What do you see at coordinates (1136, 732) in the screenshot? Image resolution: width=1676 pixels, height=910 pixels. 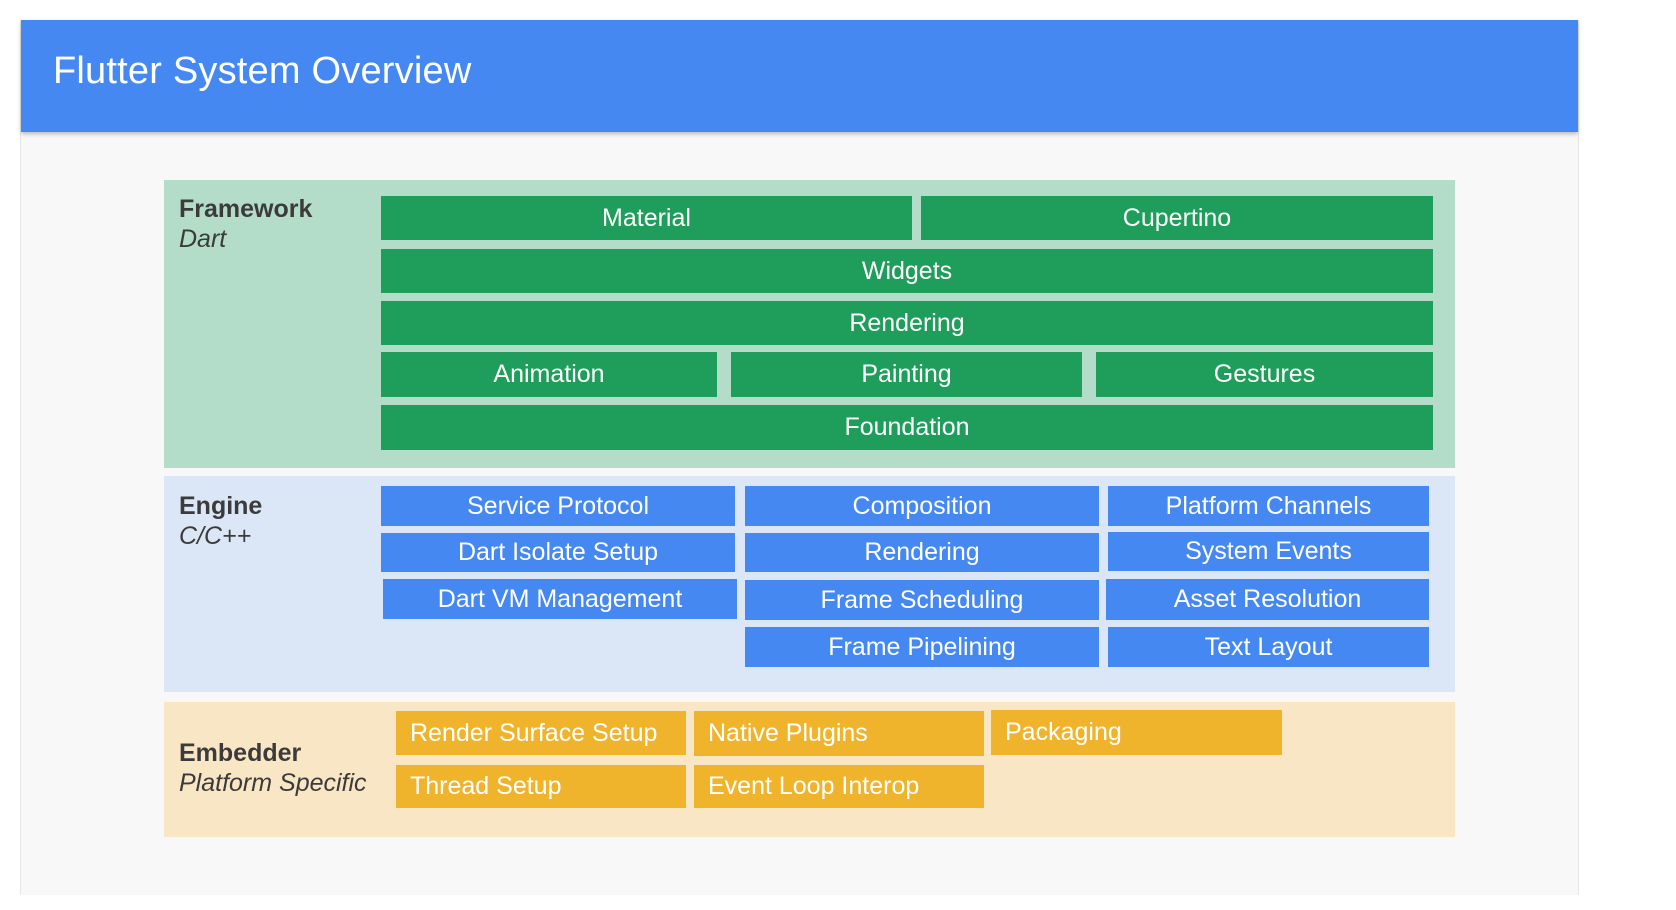 I see `packaging-box: Packaging` at bounding box center [1136, 732].